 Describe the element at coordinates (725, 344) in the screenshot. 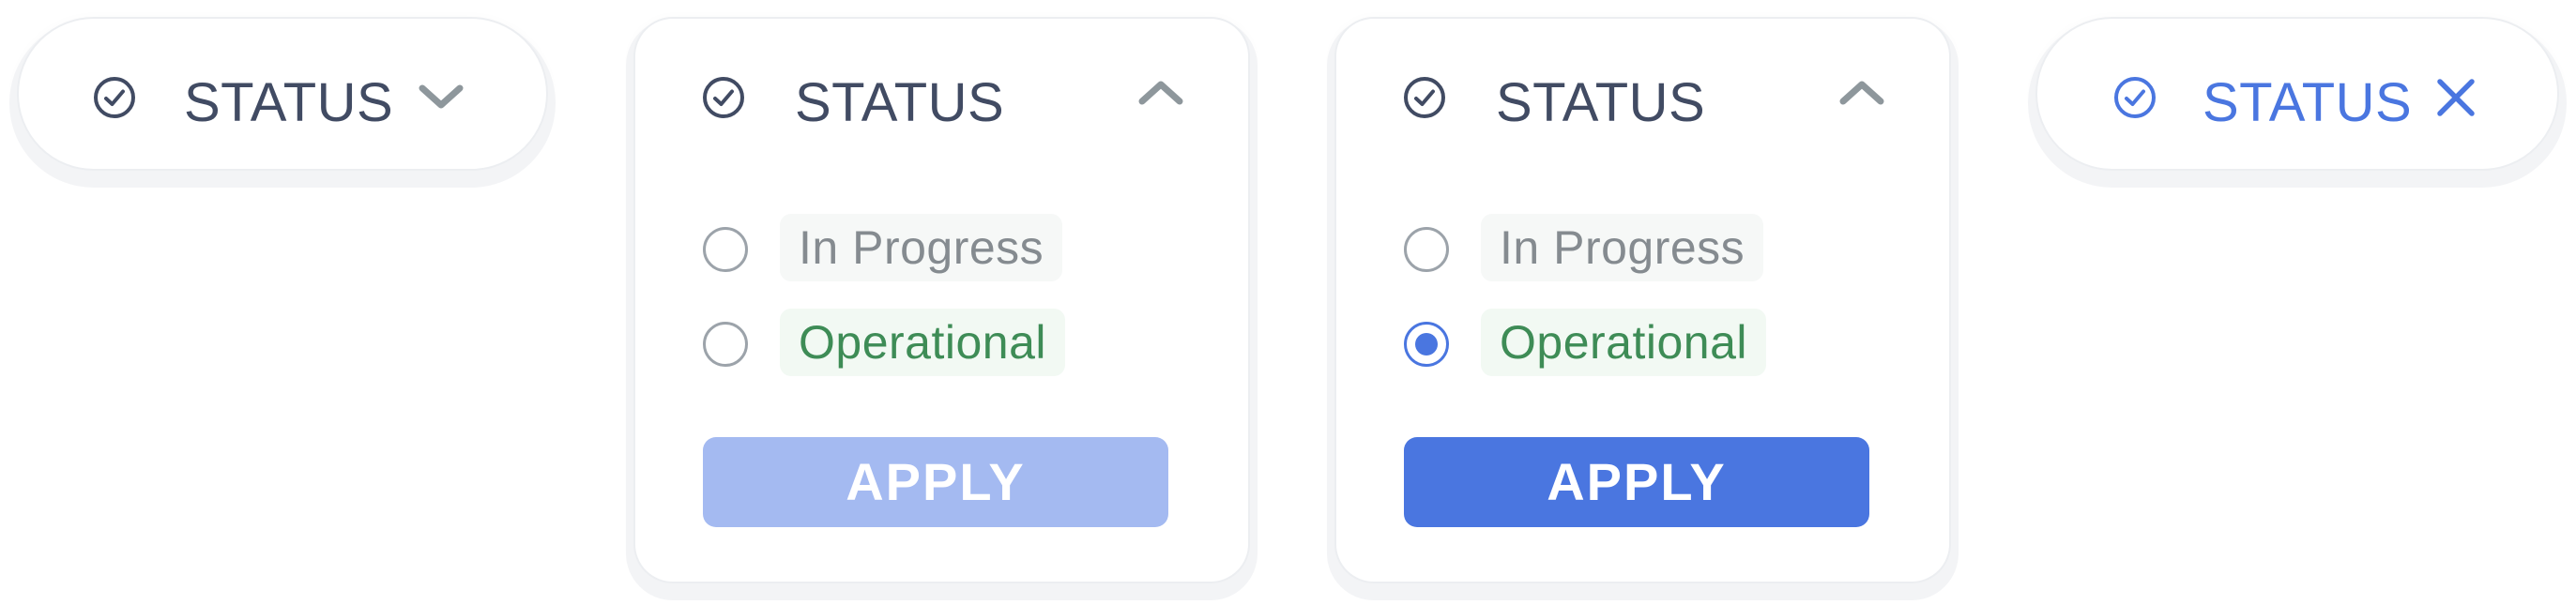

I see `radio-operational` at that location.